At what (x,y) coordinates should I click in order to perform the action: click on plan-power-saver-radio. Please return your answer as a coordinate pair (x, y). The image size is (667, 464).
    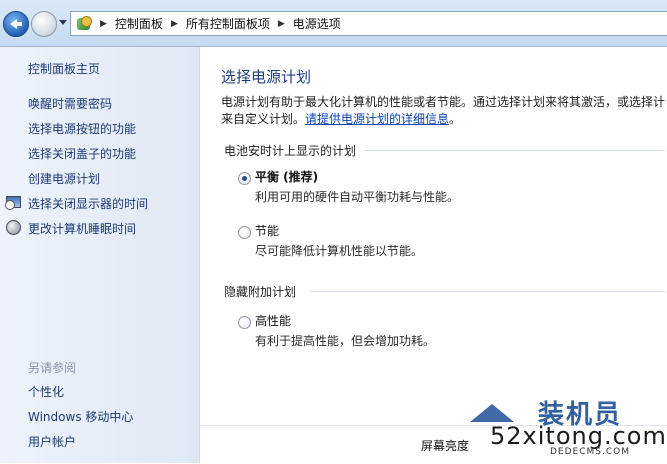
    Looking at the image, I should click on (244, 232).